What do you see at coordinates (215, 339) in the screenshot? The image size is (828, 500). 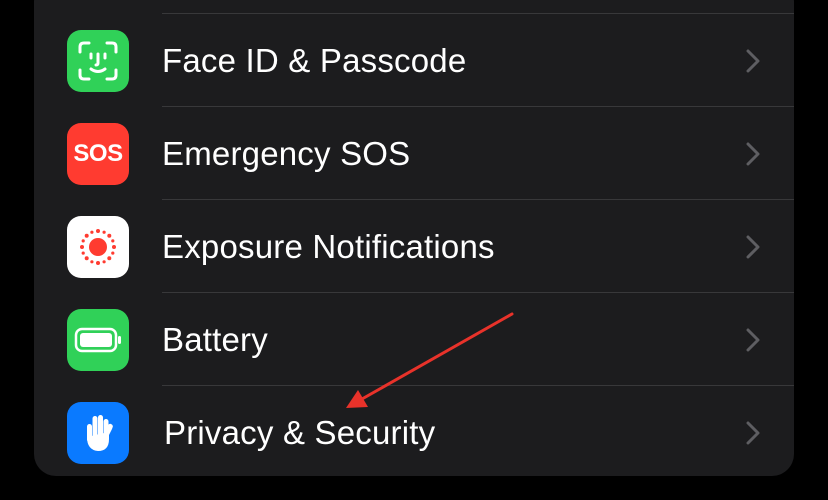 I see `row-label: Battery` at bounding box center [215, 339].